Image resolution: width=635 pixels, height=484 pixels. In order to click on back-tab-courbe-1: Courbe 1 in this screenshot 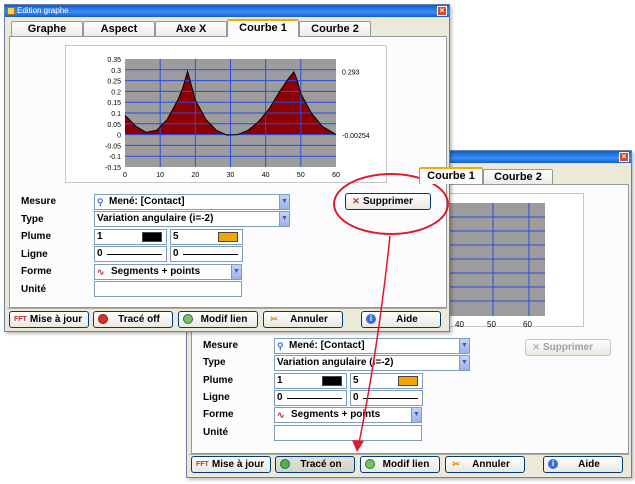, I will do `click(451, 175)`.